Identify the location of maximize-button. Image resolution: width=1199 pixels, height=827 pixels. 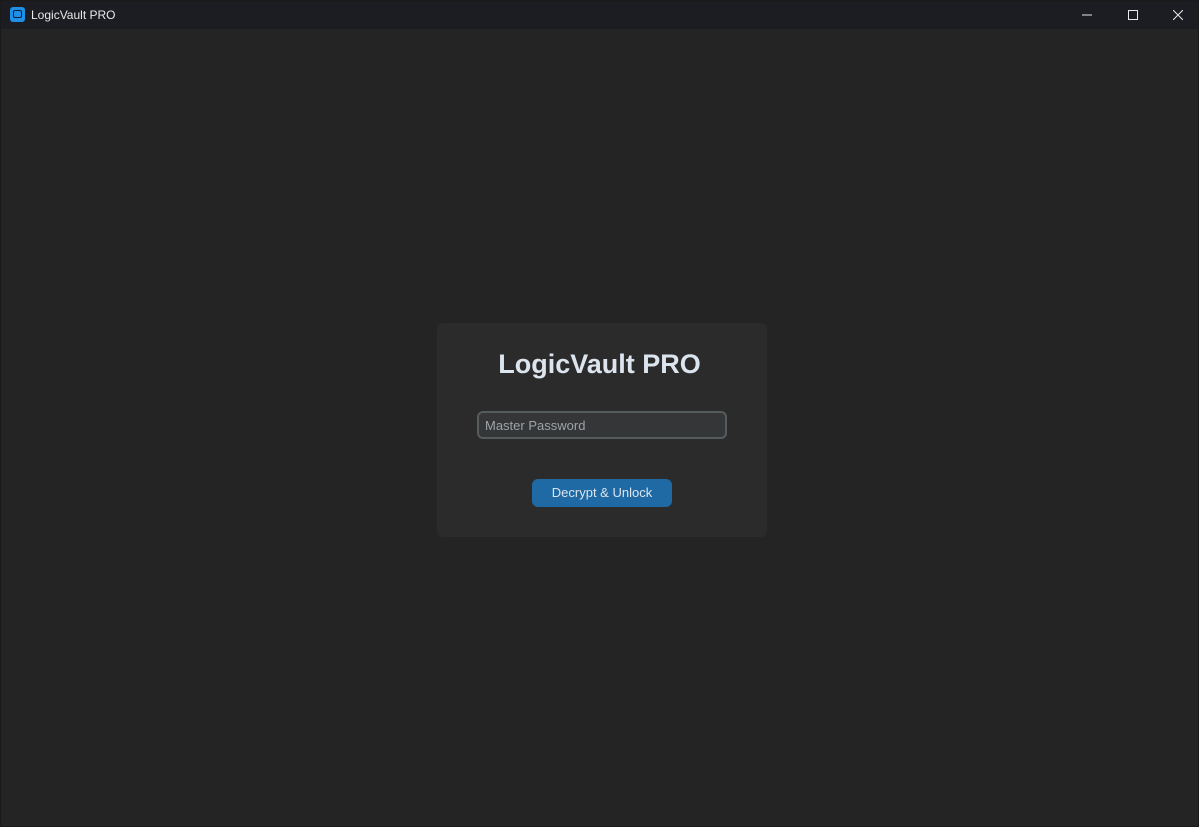
(1133, 15).